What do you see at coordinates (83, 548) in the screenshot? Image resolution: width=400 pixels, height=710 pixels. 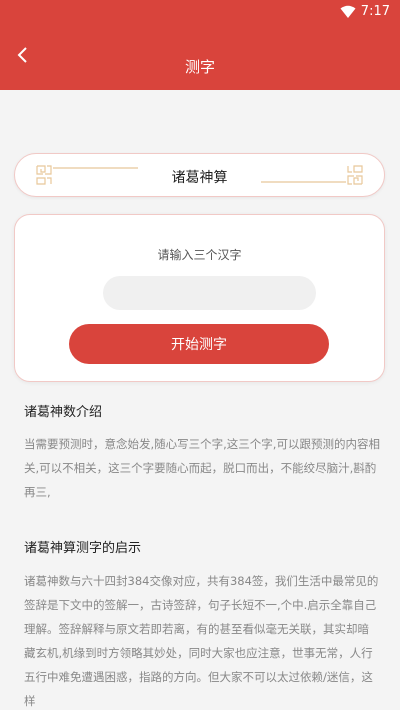 I see `section-title-revelation: 诸葛神算测字的启示` at bounding box center [83, 548].